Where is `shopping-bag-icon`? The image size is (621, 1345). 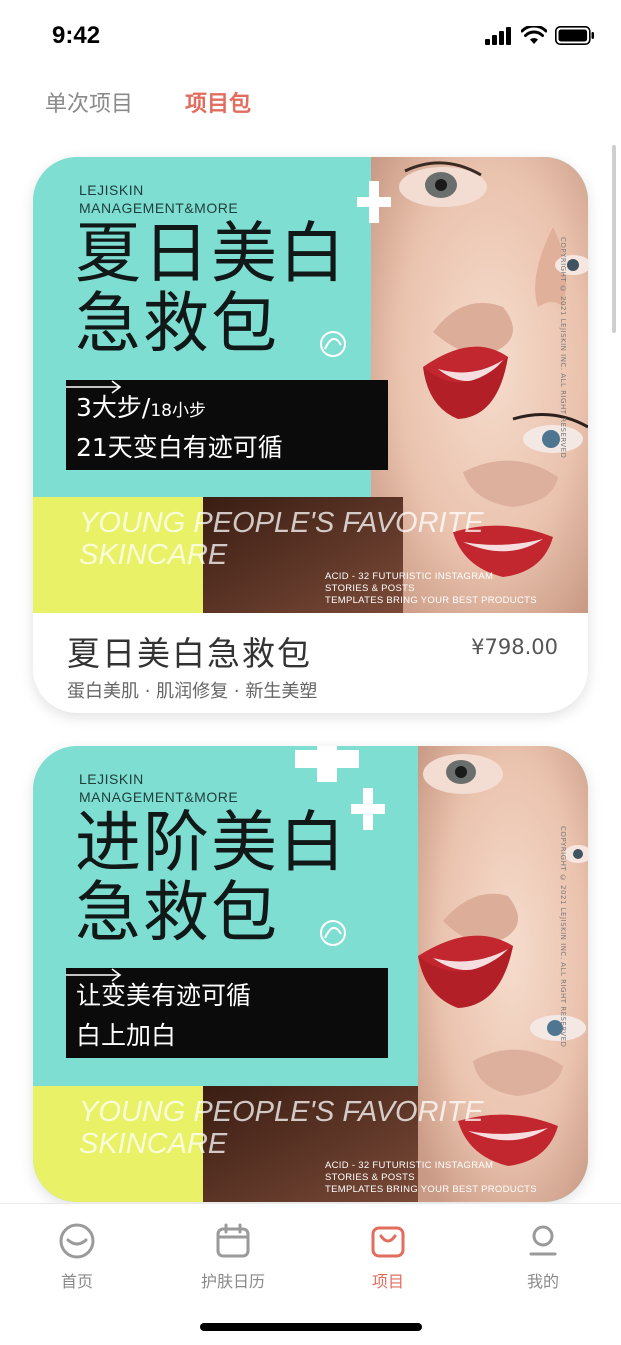 shopping-bag-icon is located at coordinates (388, 1242).